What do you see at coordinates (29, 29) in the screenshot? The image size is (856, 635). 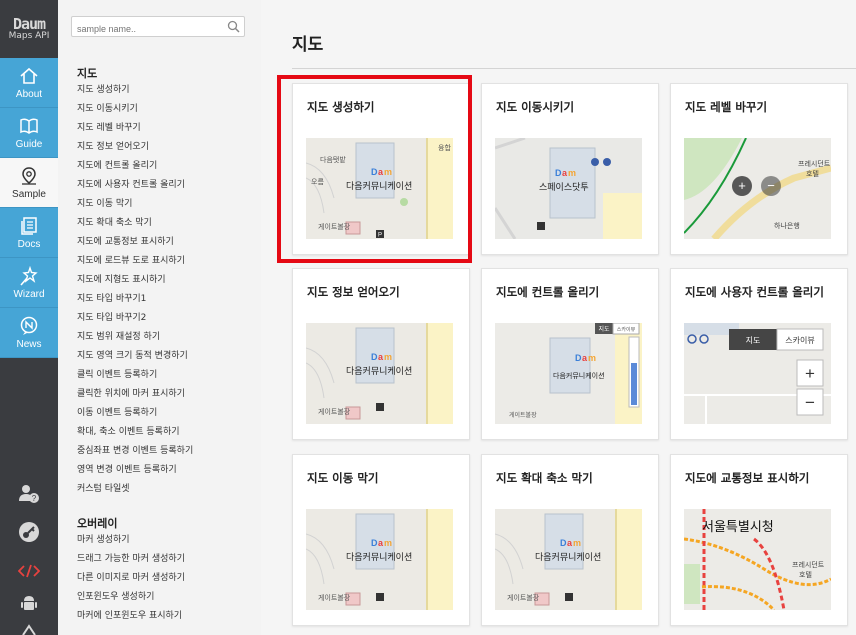 I see `daum-logo: Daum Maps API` at bounding box center [29, 29].